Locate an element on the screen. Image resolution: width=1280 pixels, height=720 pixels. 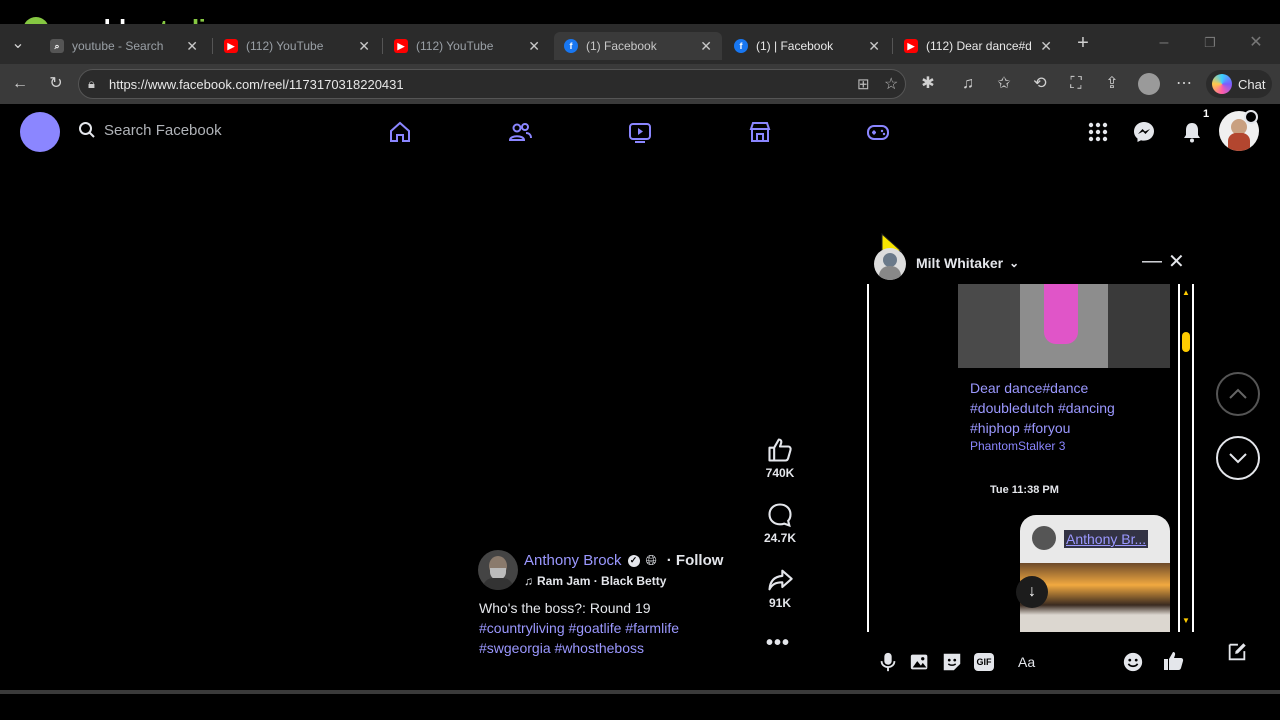
chat-label: Chat is located at coordinates (1252, 84).